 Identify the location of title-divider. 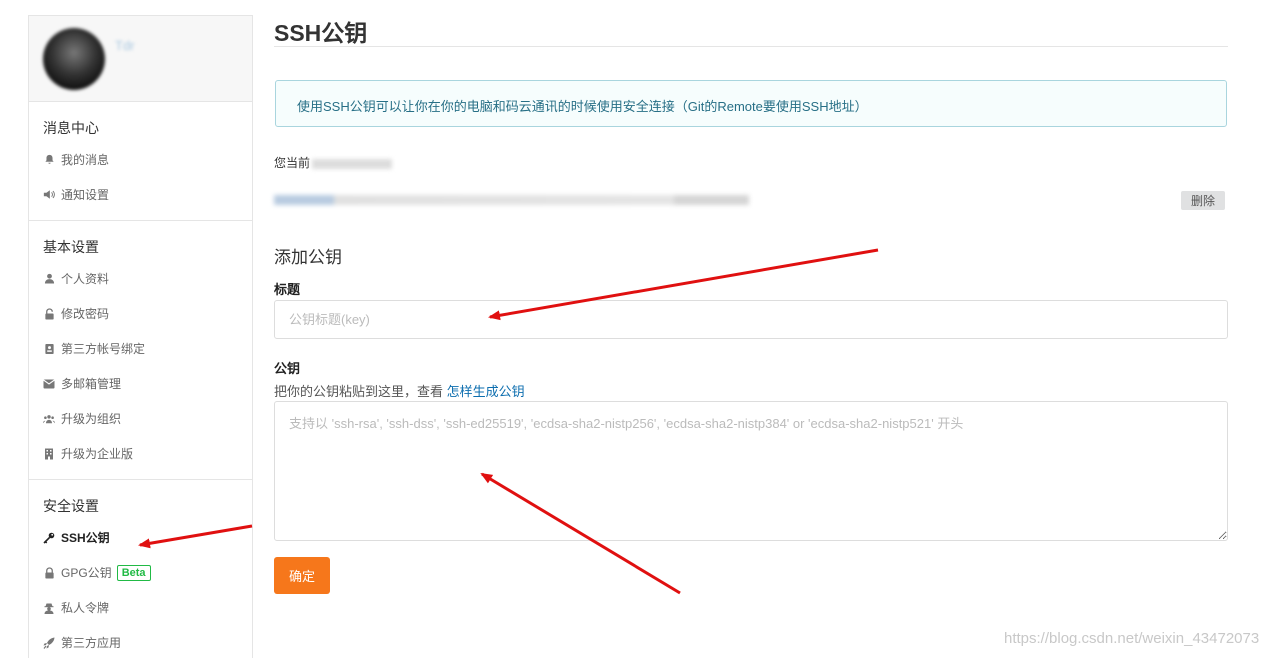
(751, 46).